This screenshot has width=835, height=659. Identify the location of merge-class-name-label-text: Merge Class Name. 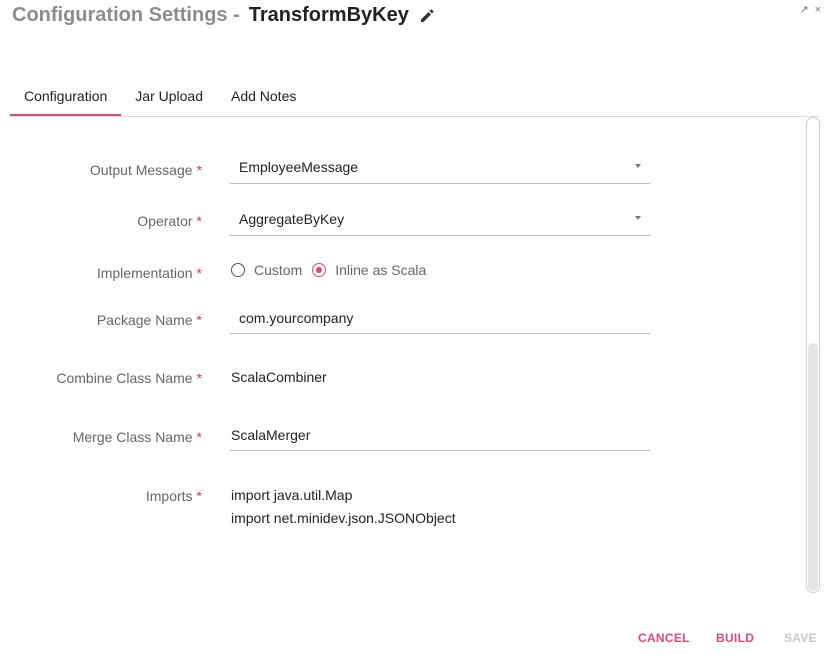
(132, 437).